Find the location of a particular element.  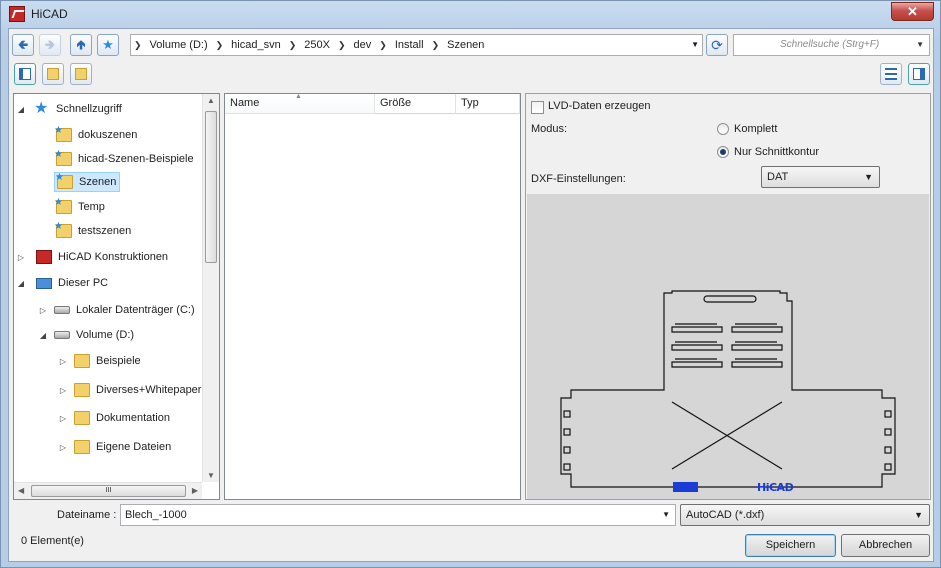

tree-item-diverses-whitepaper: ▷ Diverses+Whitepaper is located at coordinates (129, 390).